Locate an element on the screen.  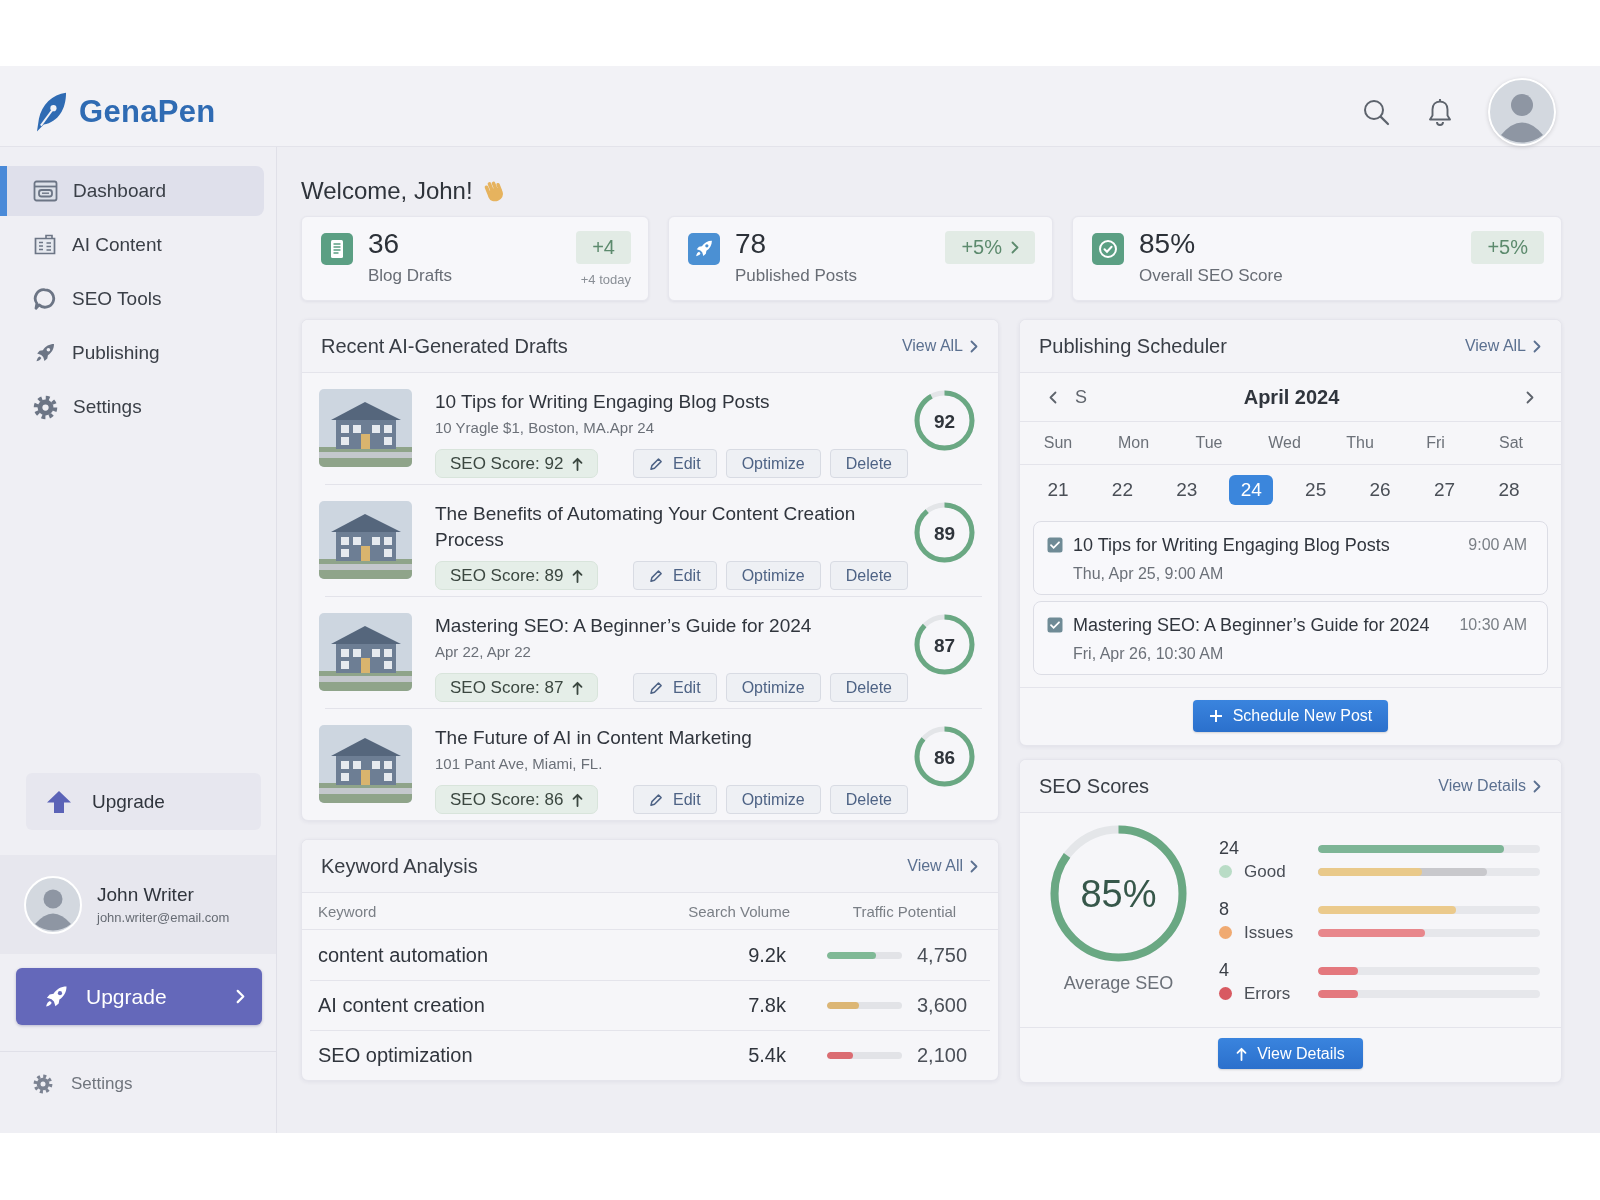
column-header: Search Volume is located at coordinates (739, 911).